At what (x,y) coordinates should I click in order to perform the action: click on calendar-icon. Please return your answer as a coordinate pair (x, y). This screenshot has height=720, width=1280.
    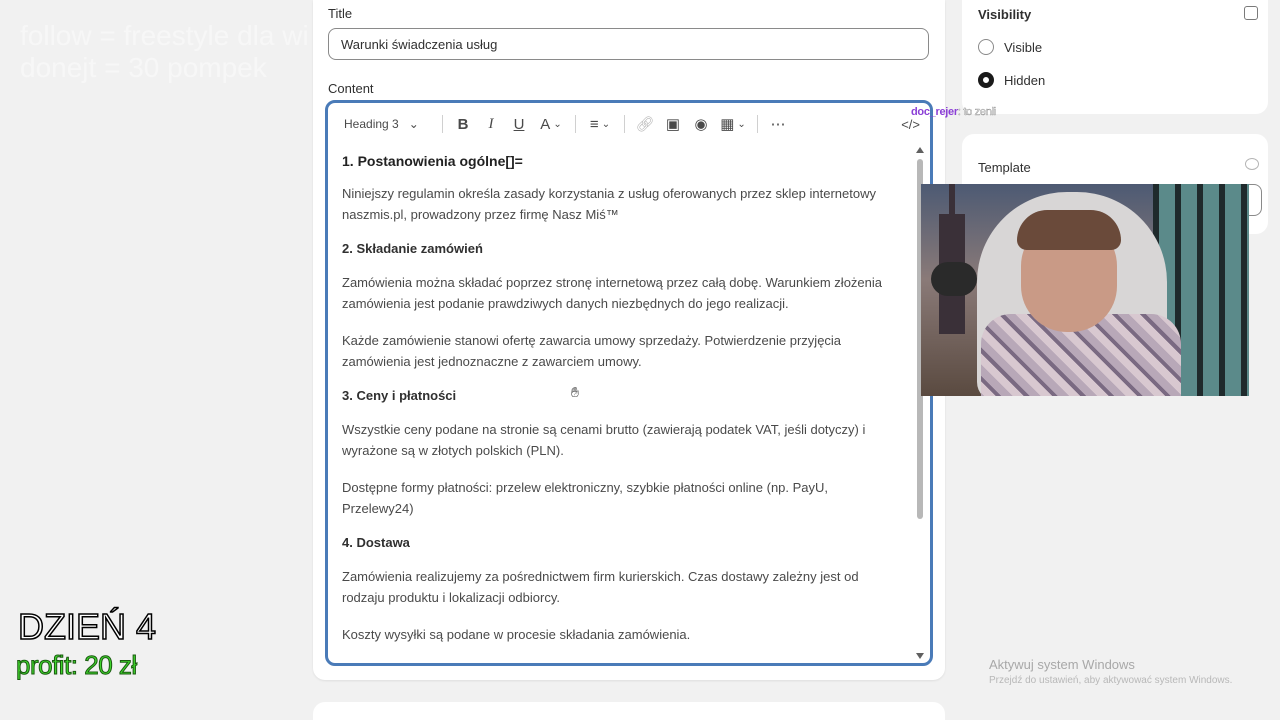
    Looking at the image, I should click on (1251, 13).